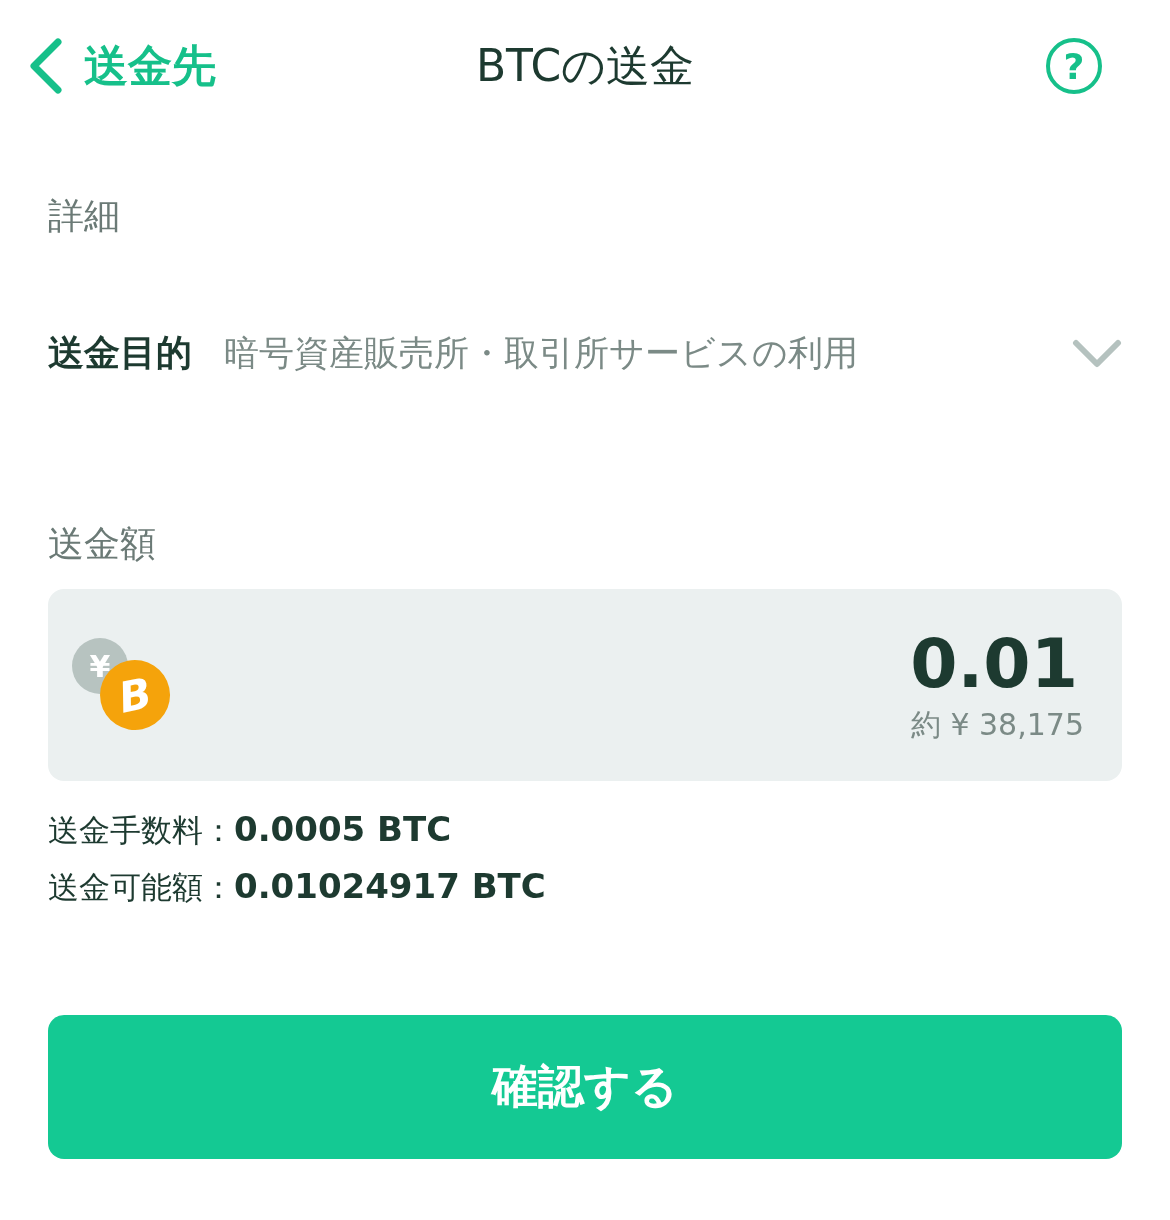 The height and width of the screenshot is (1220, 1170). What do you see at coordinates (390, 886) in the screenshot?
I see `fee-value: 0.01024917 BTC` at bounding box center [390, 886].